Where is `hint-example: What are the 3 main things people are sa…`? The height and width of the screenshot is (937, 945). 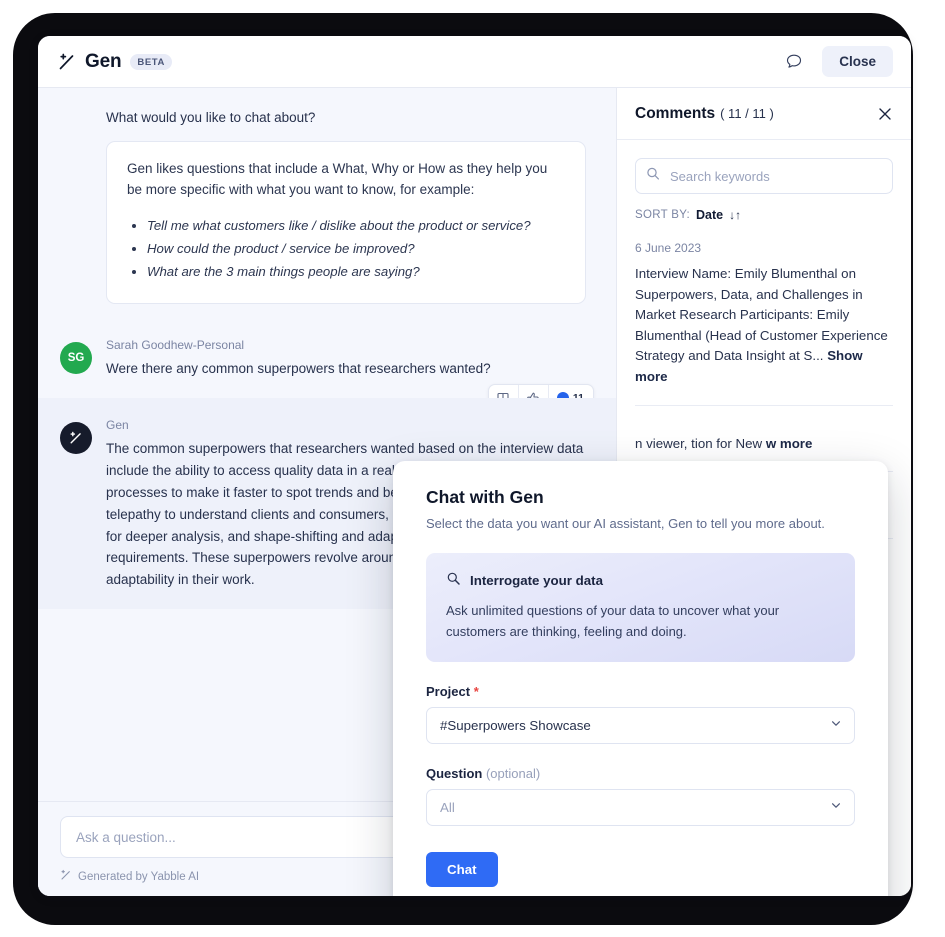
hint-example: What are the 3 main things people are sa… is located at coordinates (356, 271).